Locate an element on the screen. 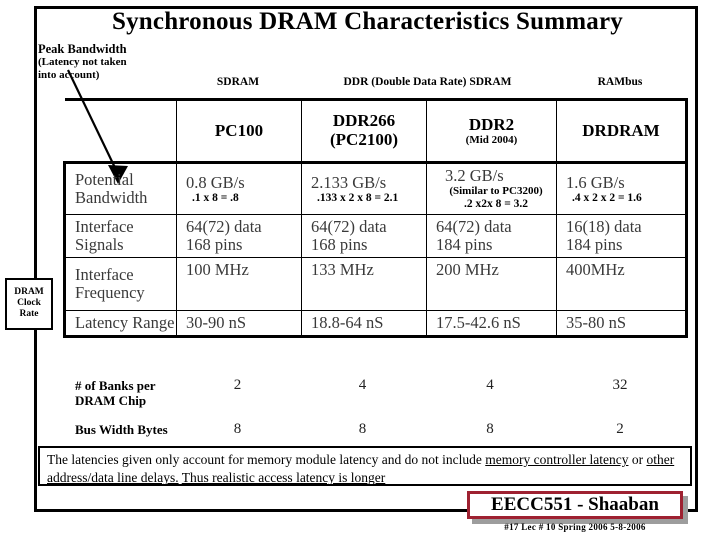 The image size is (720, 540). cell-value: 2.133 GB/s is located at coordinates (349, 182).